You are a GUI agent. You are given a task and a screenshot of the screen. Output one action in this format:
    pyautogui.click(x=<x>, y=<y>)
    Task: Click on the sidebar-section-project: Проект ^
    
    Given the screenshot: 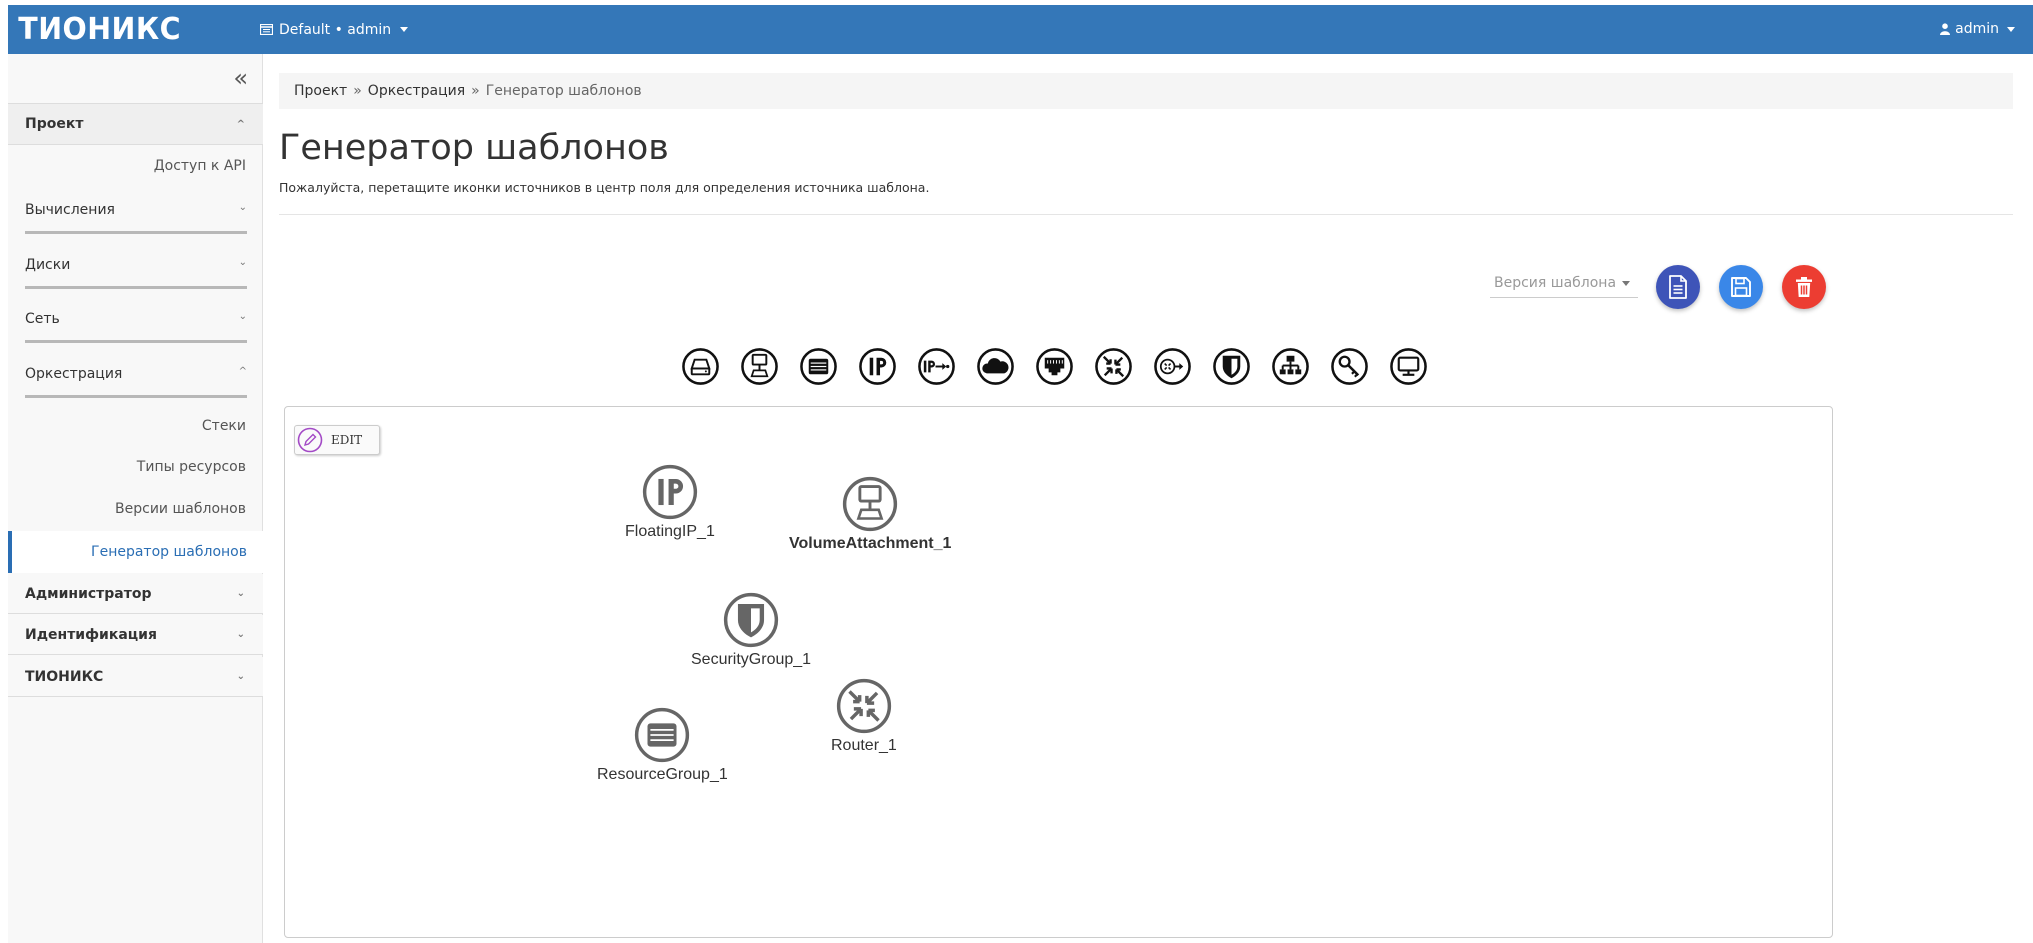 What is the action you would take?
    pyautogui.click(x=135, y=124)
    